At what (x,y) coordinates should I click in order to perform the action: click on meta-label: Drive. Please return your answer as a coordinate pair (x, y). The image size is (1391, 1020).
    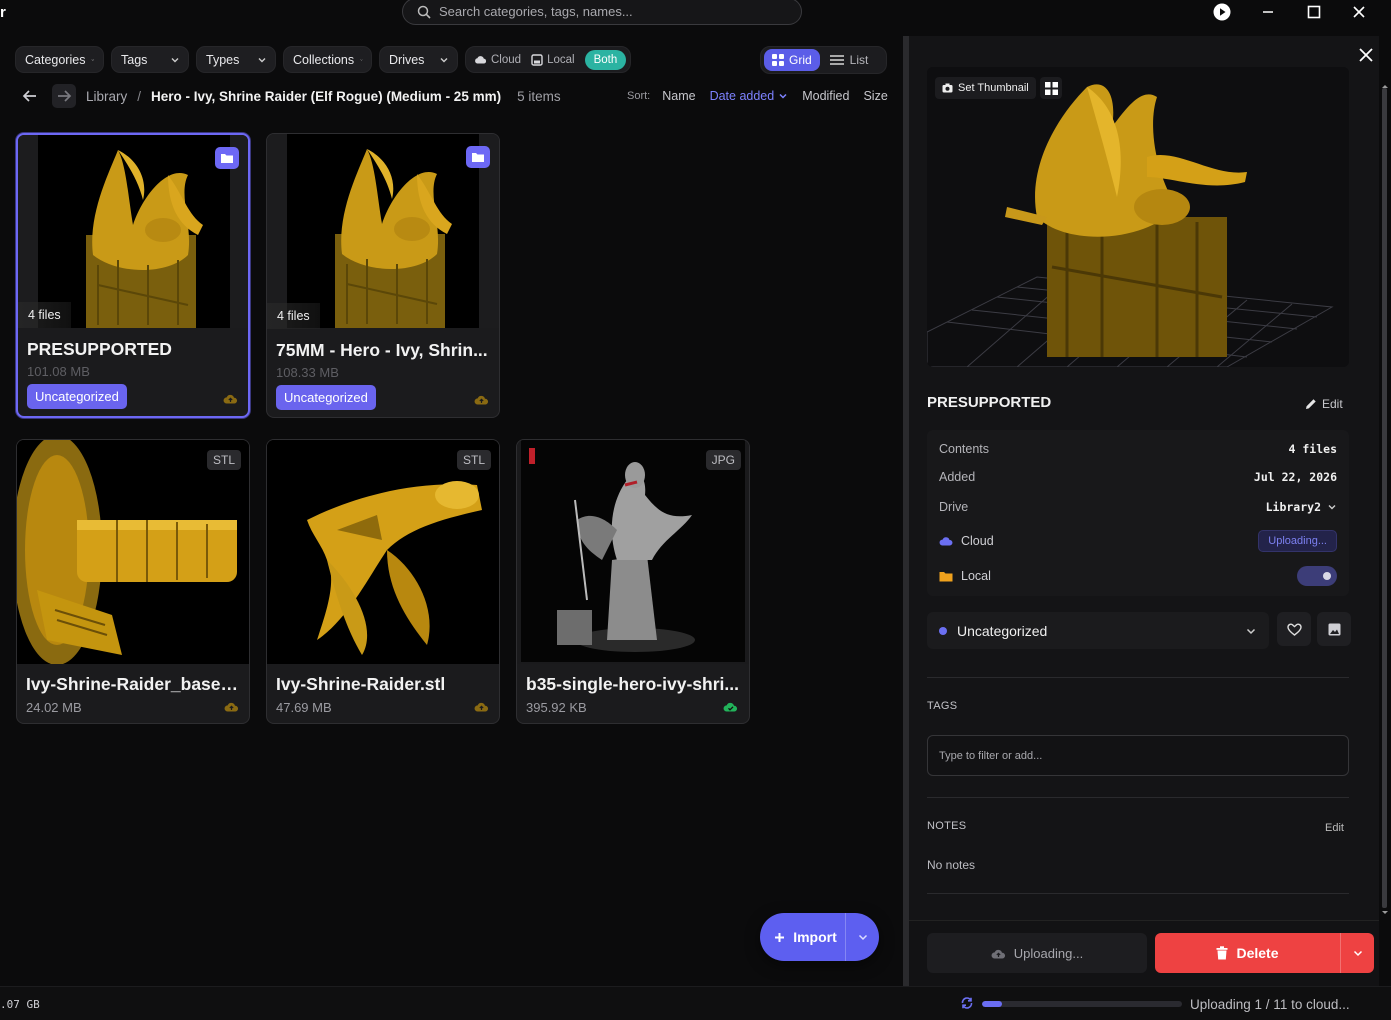
    Looking at the image, I should click on (954, 507).